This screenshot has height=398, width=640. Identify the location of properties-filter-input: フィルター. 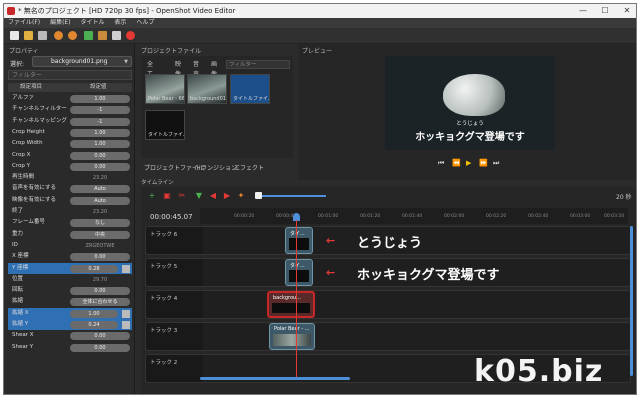
(70, 75).